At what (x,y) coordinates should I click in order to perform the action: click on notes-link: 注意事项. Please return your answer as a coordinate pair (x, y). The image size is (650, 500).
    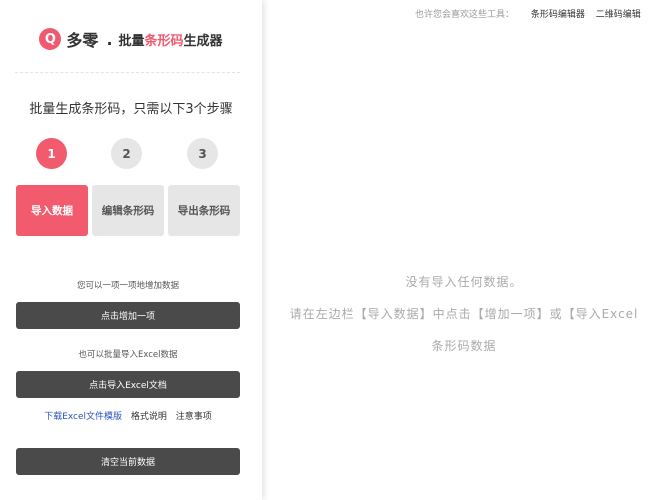
    Looking at the image, I should click on (194, 417).